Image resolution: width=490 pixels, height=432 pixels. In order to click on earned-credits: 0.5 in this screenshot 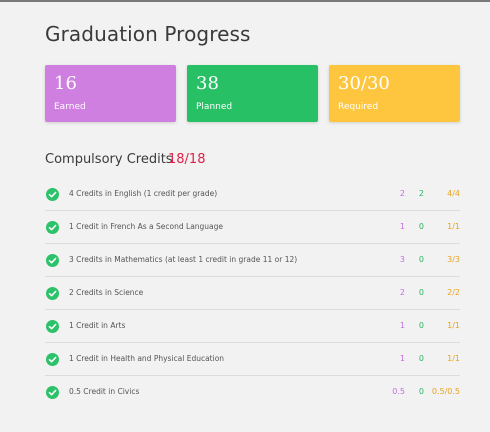, I will do `click(398, 391)`.